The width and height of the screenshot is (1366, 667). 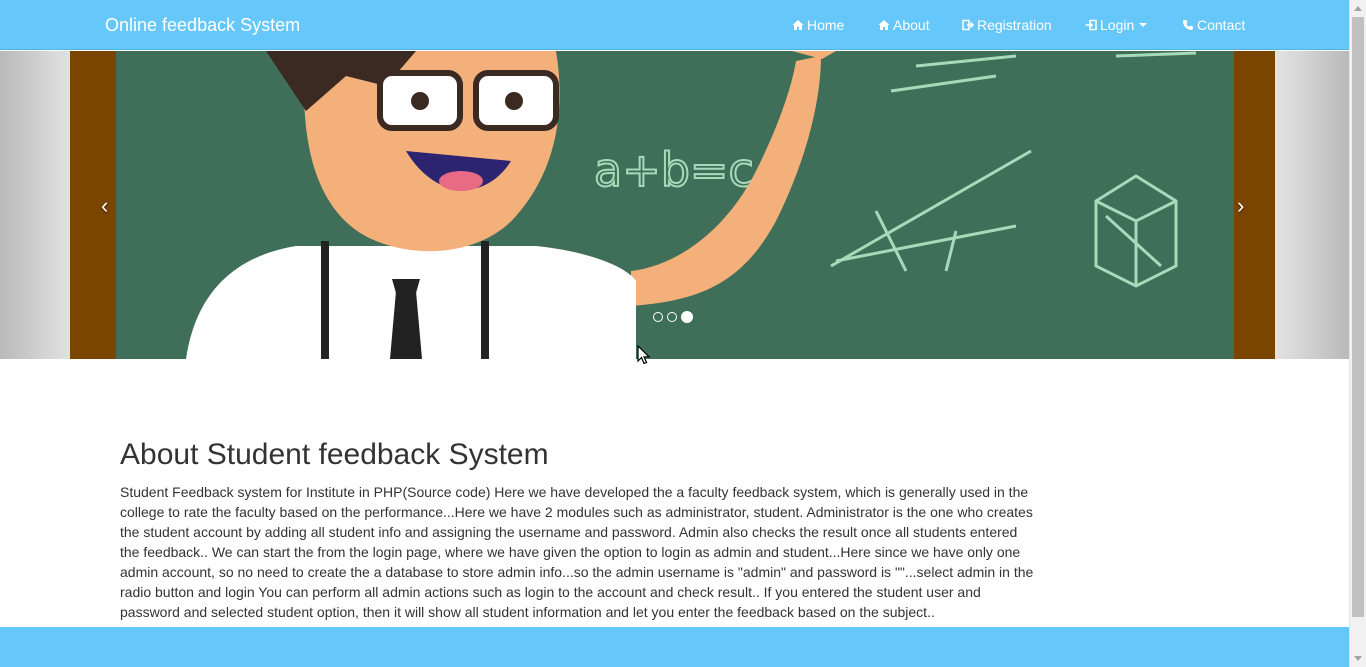 I want to click on nav-item-label: Home, so click(x=826, y=25).